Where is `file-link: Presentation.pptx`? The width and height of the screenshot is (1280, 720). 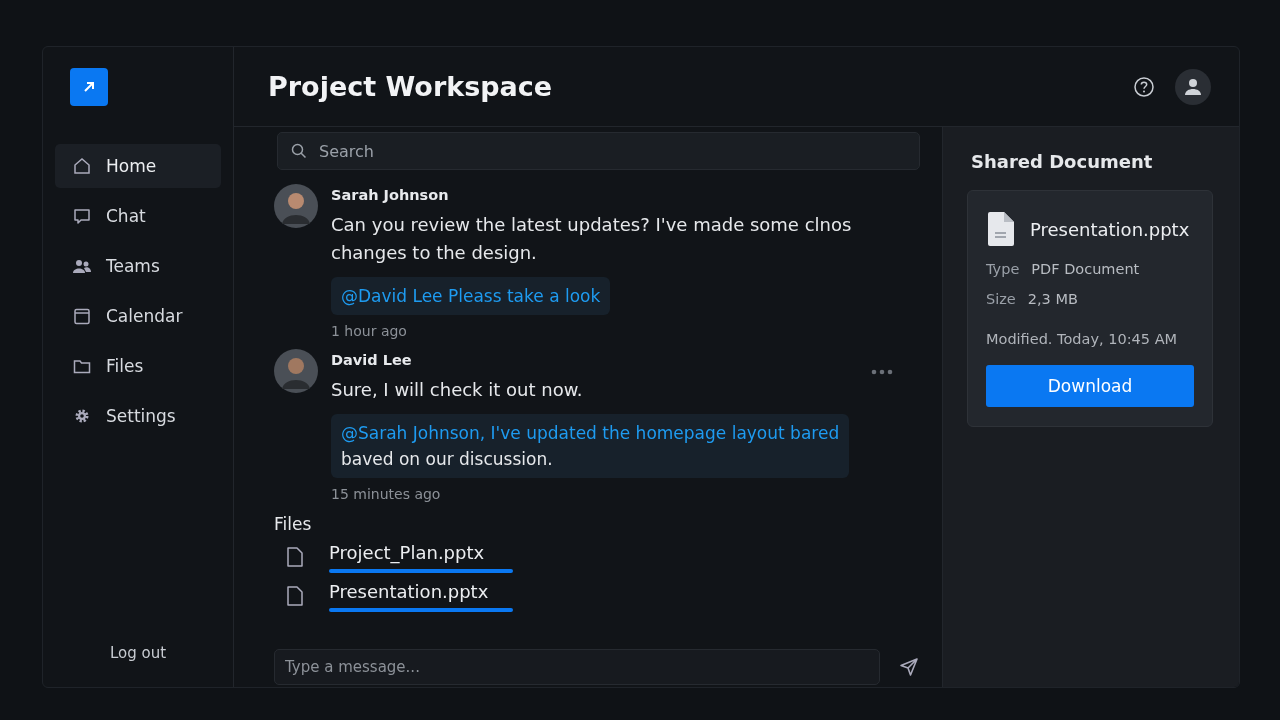
file-link: Presentation.pptx is located at coordinates (421, 592).